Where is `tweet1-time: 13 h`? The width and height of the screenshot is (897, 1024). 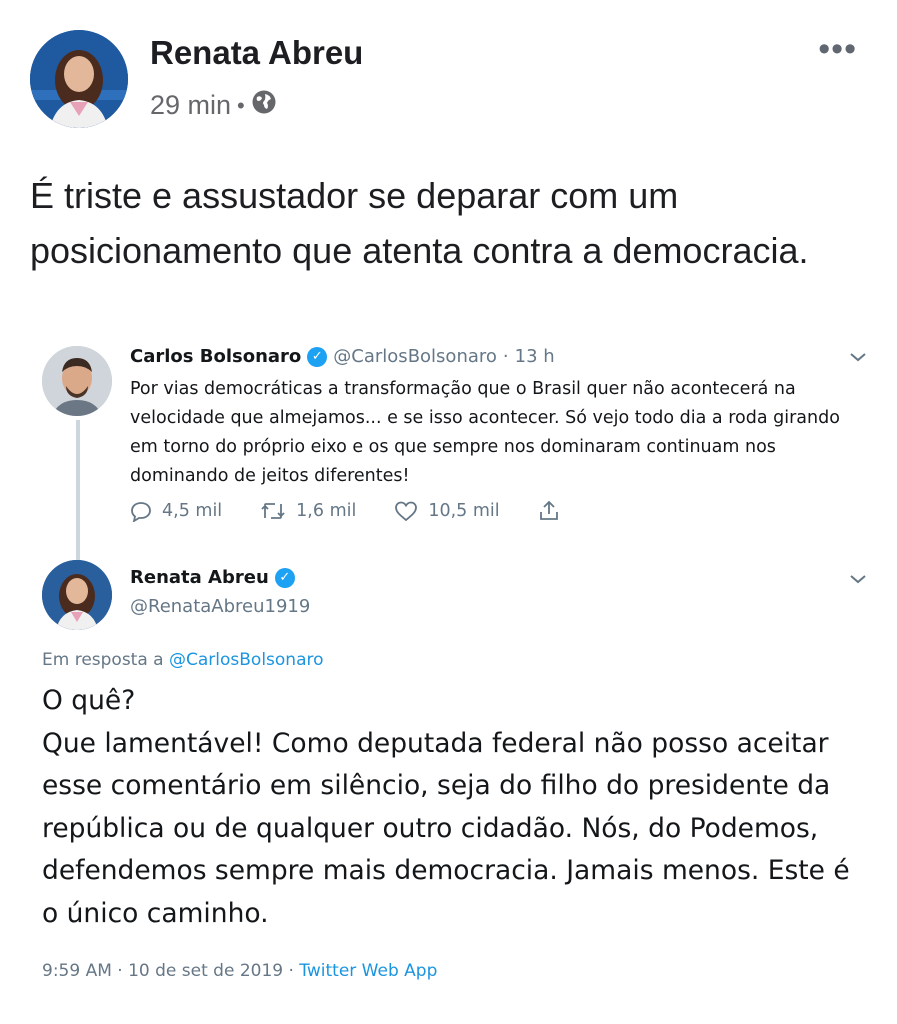
tweet1-time: 13 h is located at coordinates (535, 356).